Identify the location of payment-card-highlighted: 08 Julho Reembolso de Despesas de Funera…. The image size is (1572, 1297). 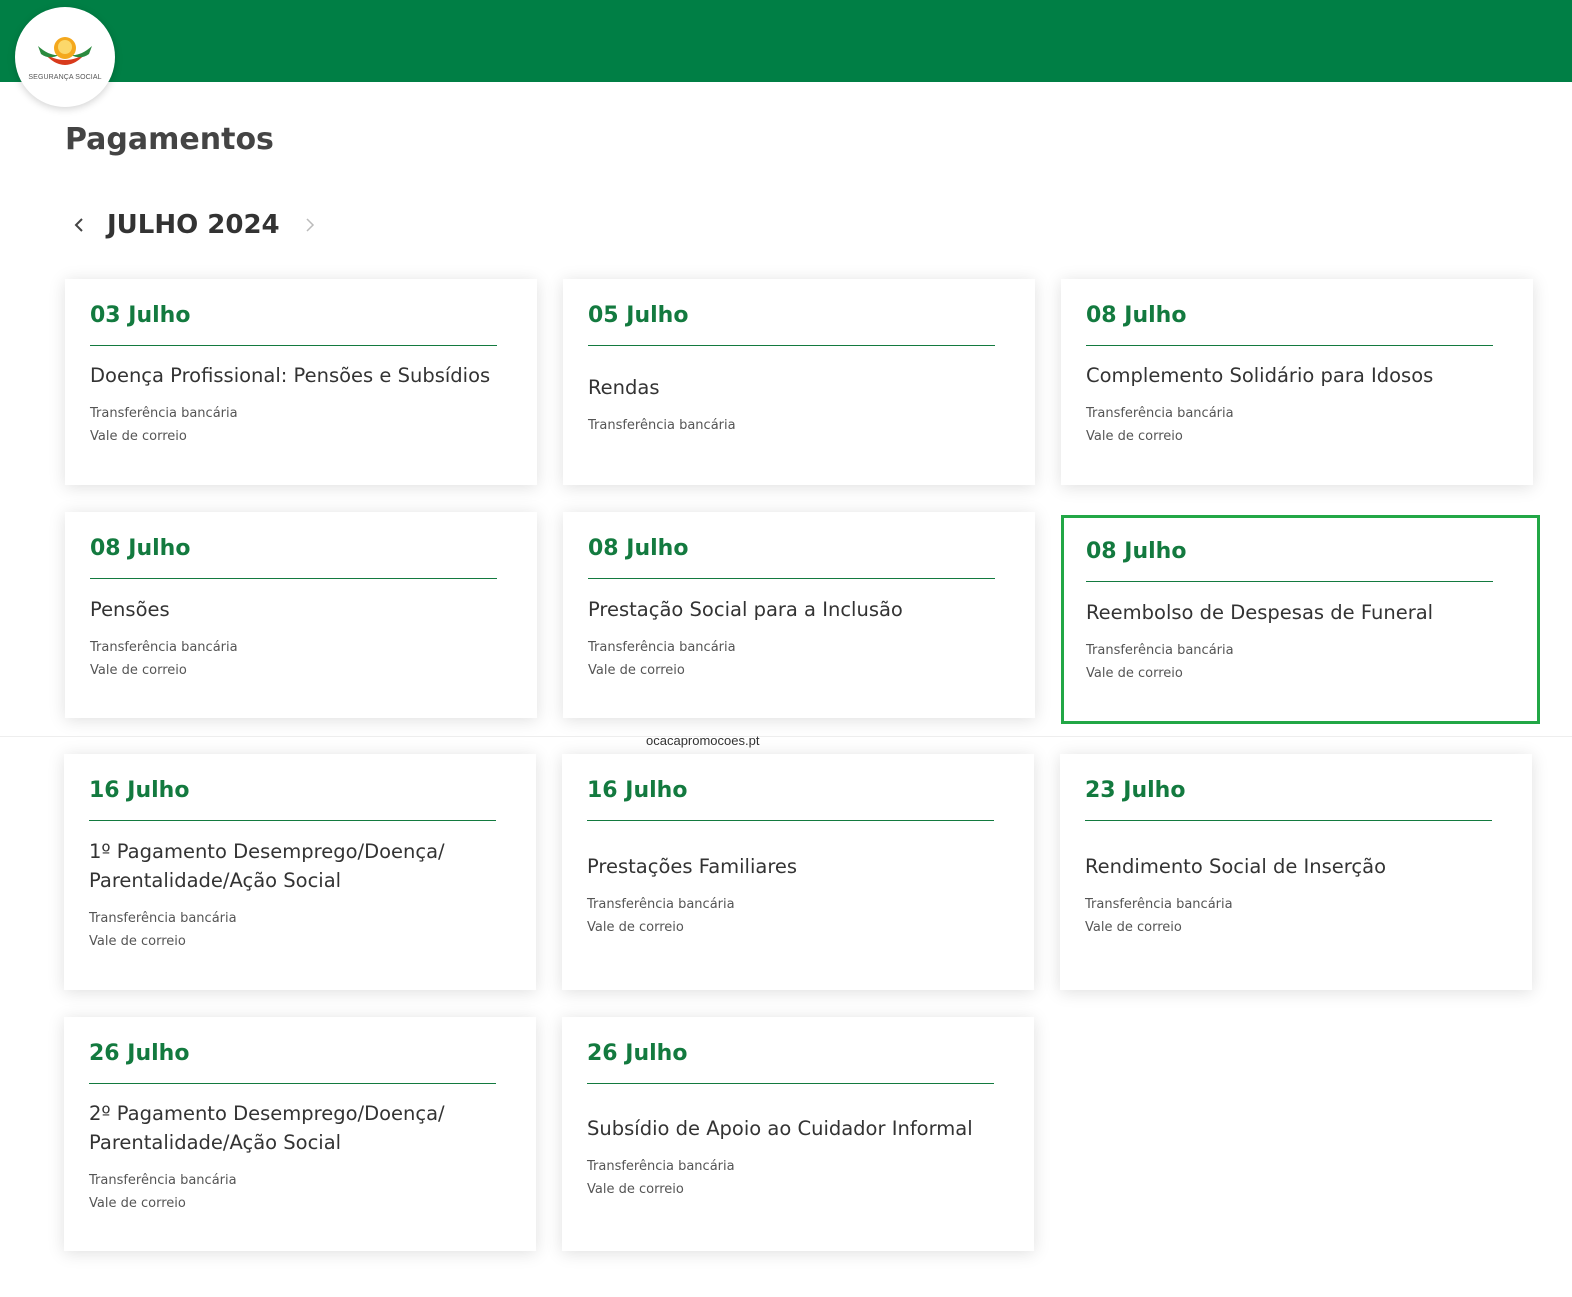
(1300, 619).